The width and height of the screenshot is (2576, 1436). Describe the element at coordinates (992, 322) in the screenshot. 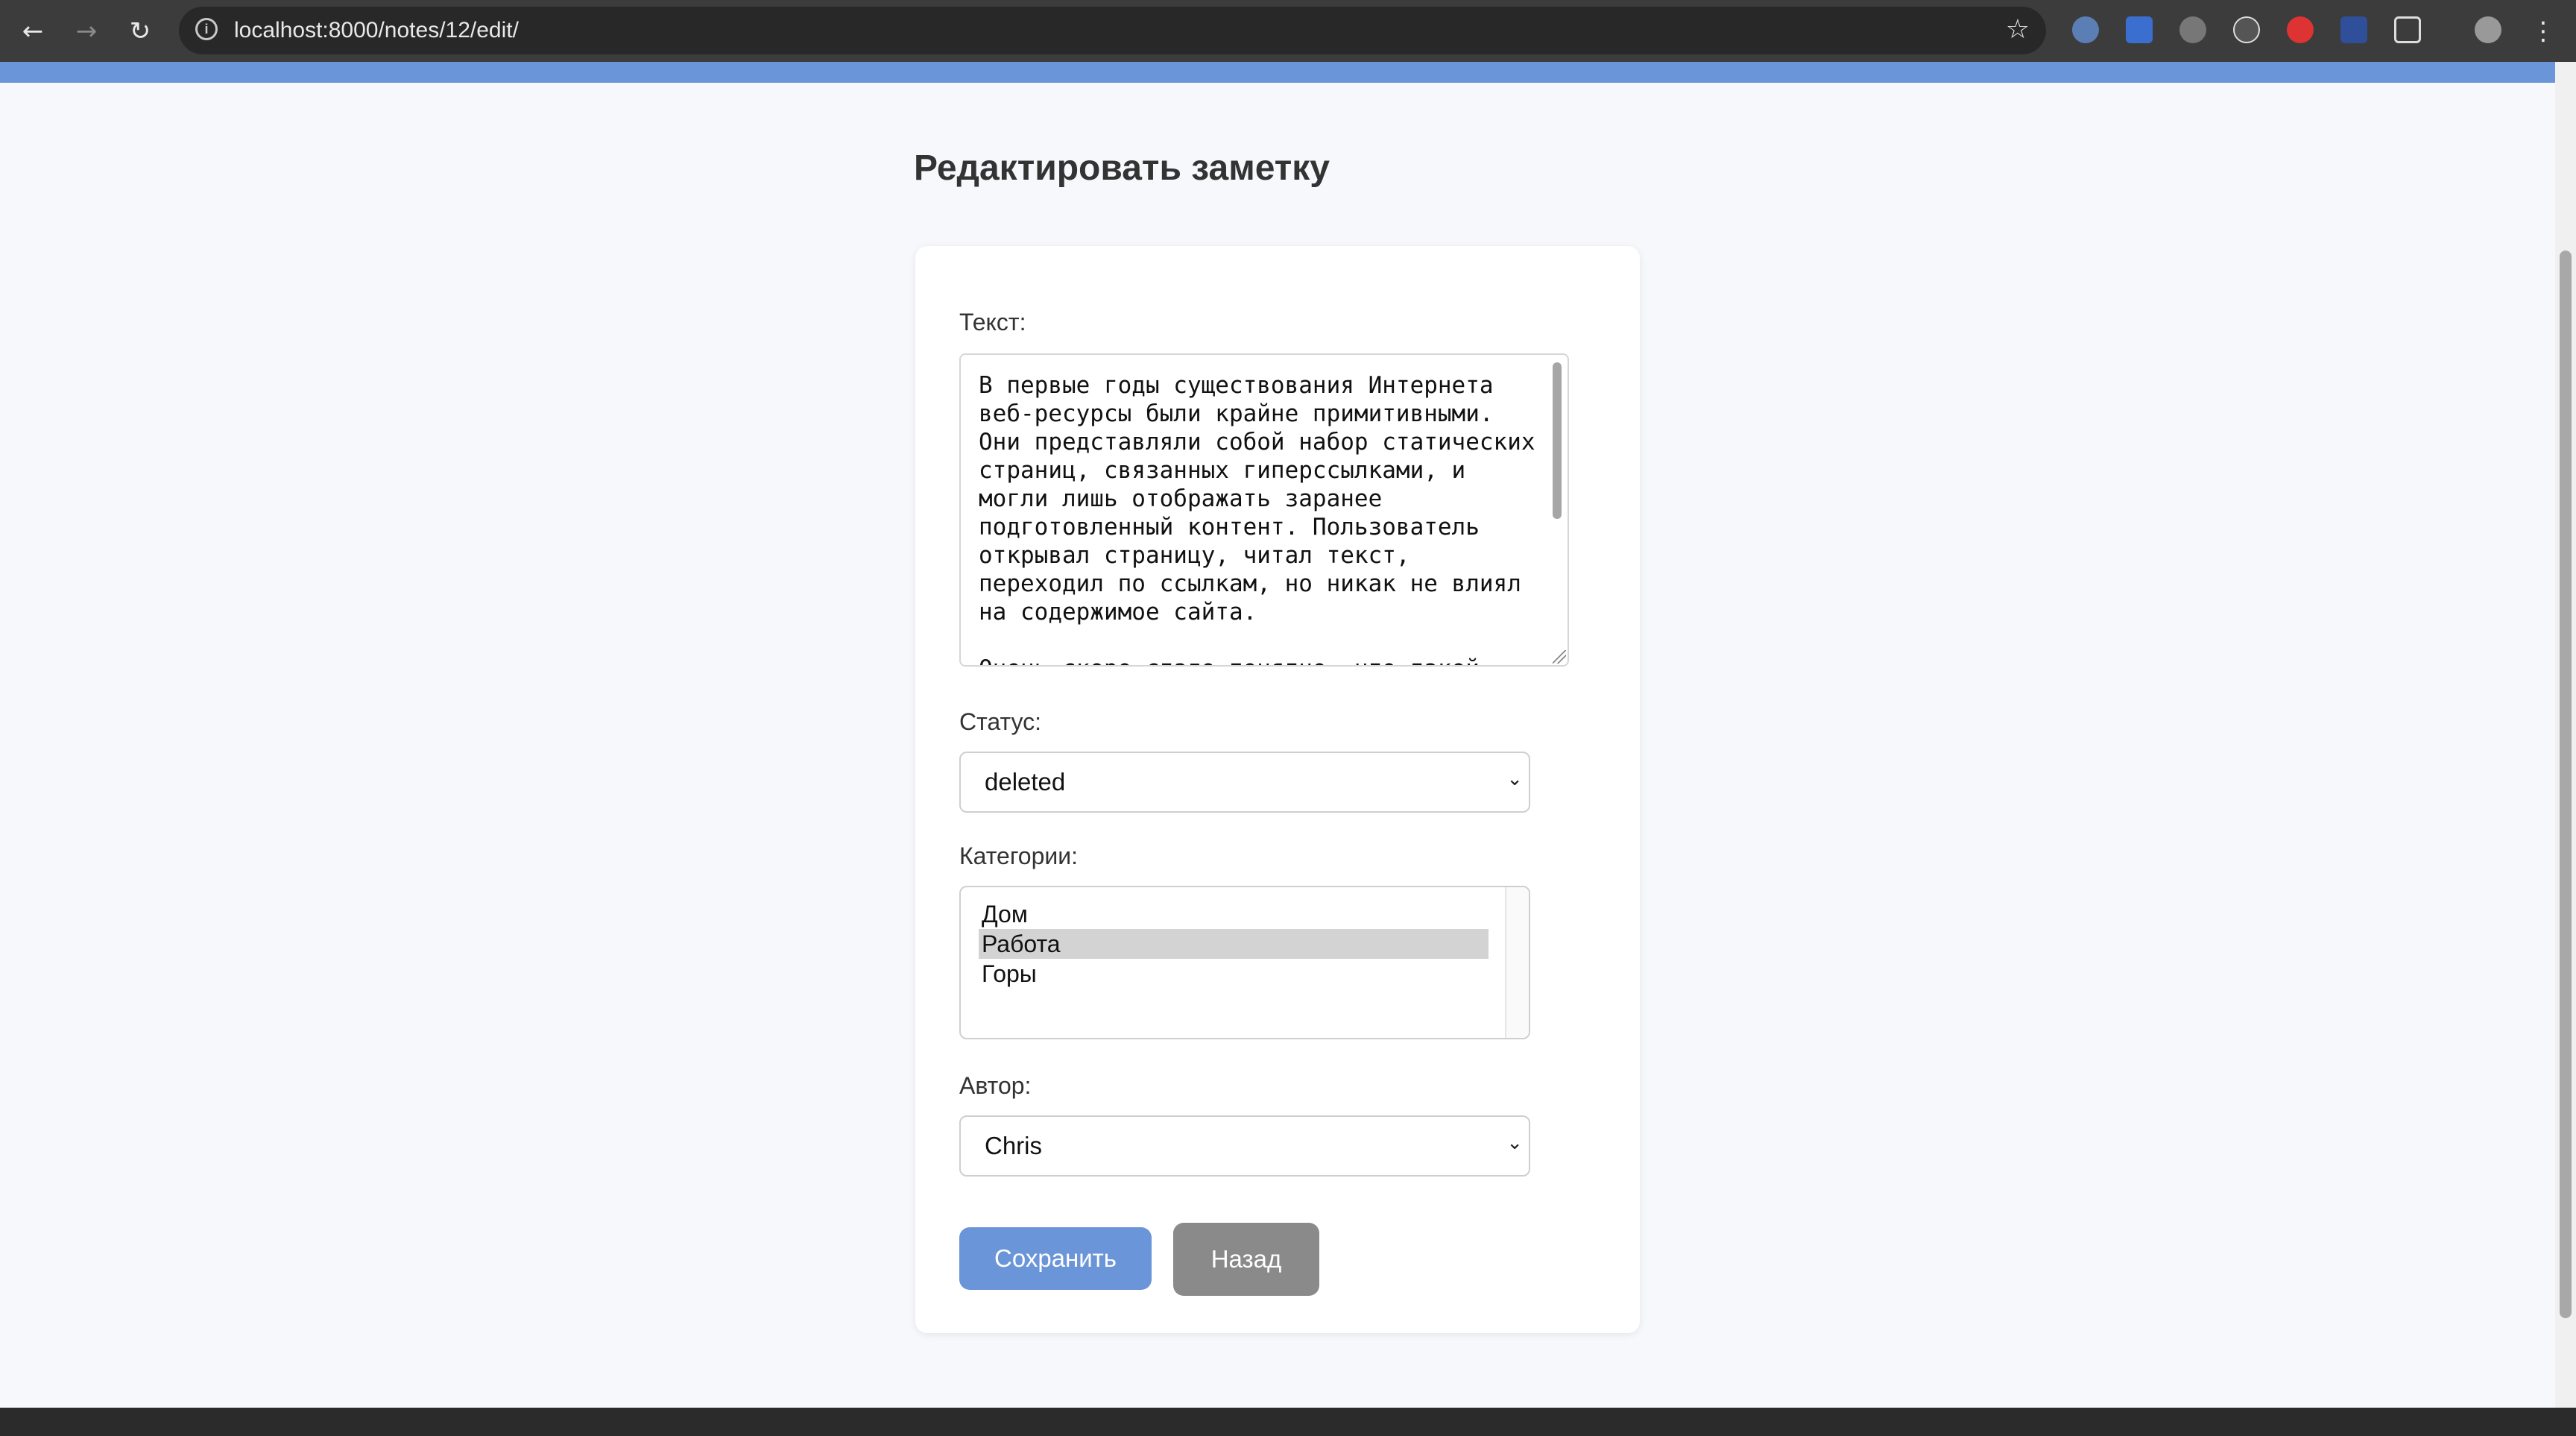

I see `text-label: Текст:` at that location.